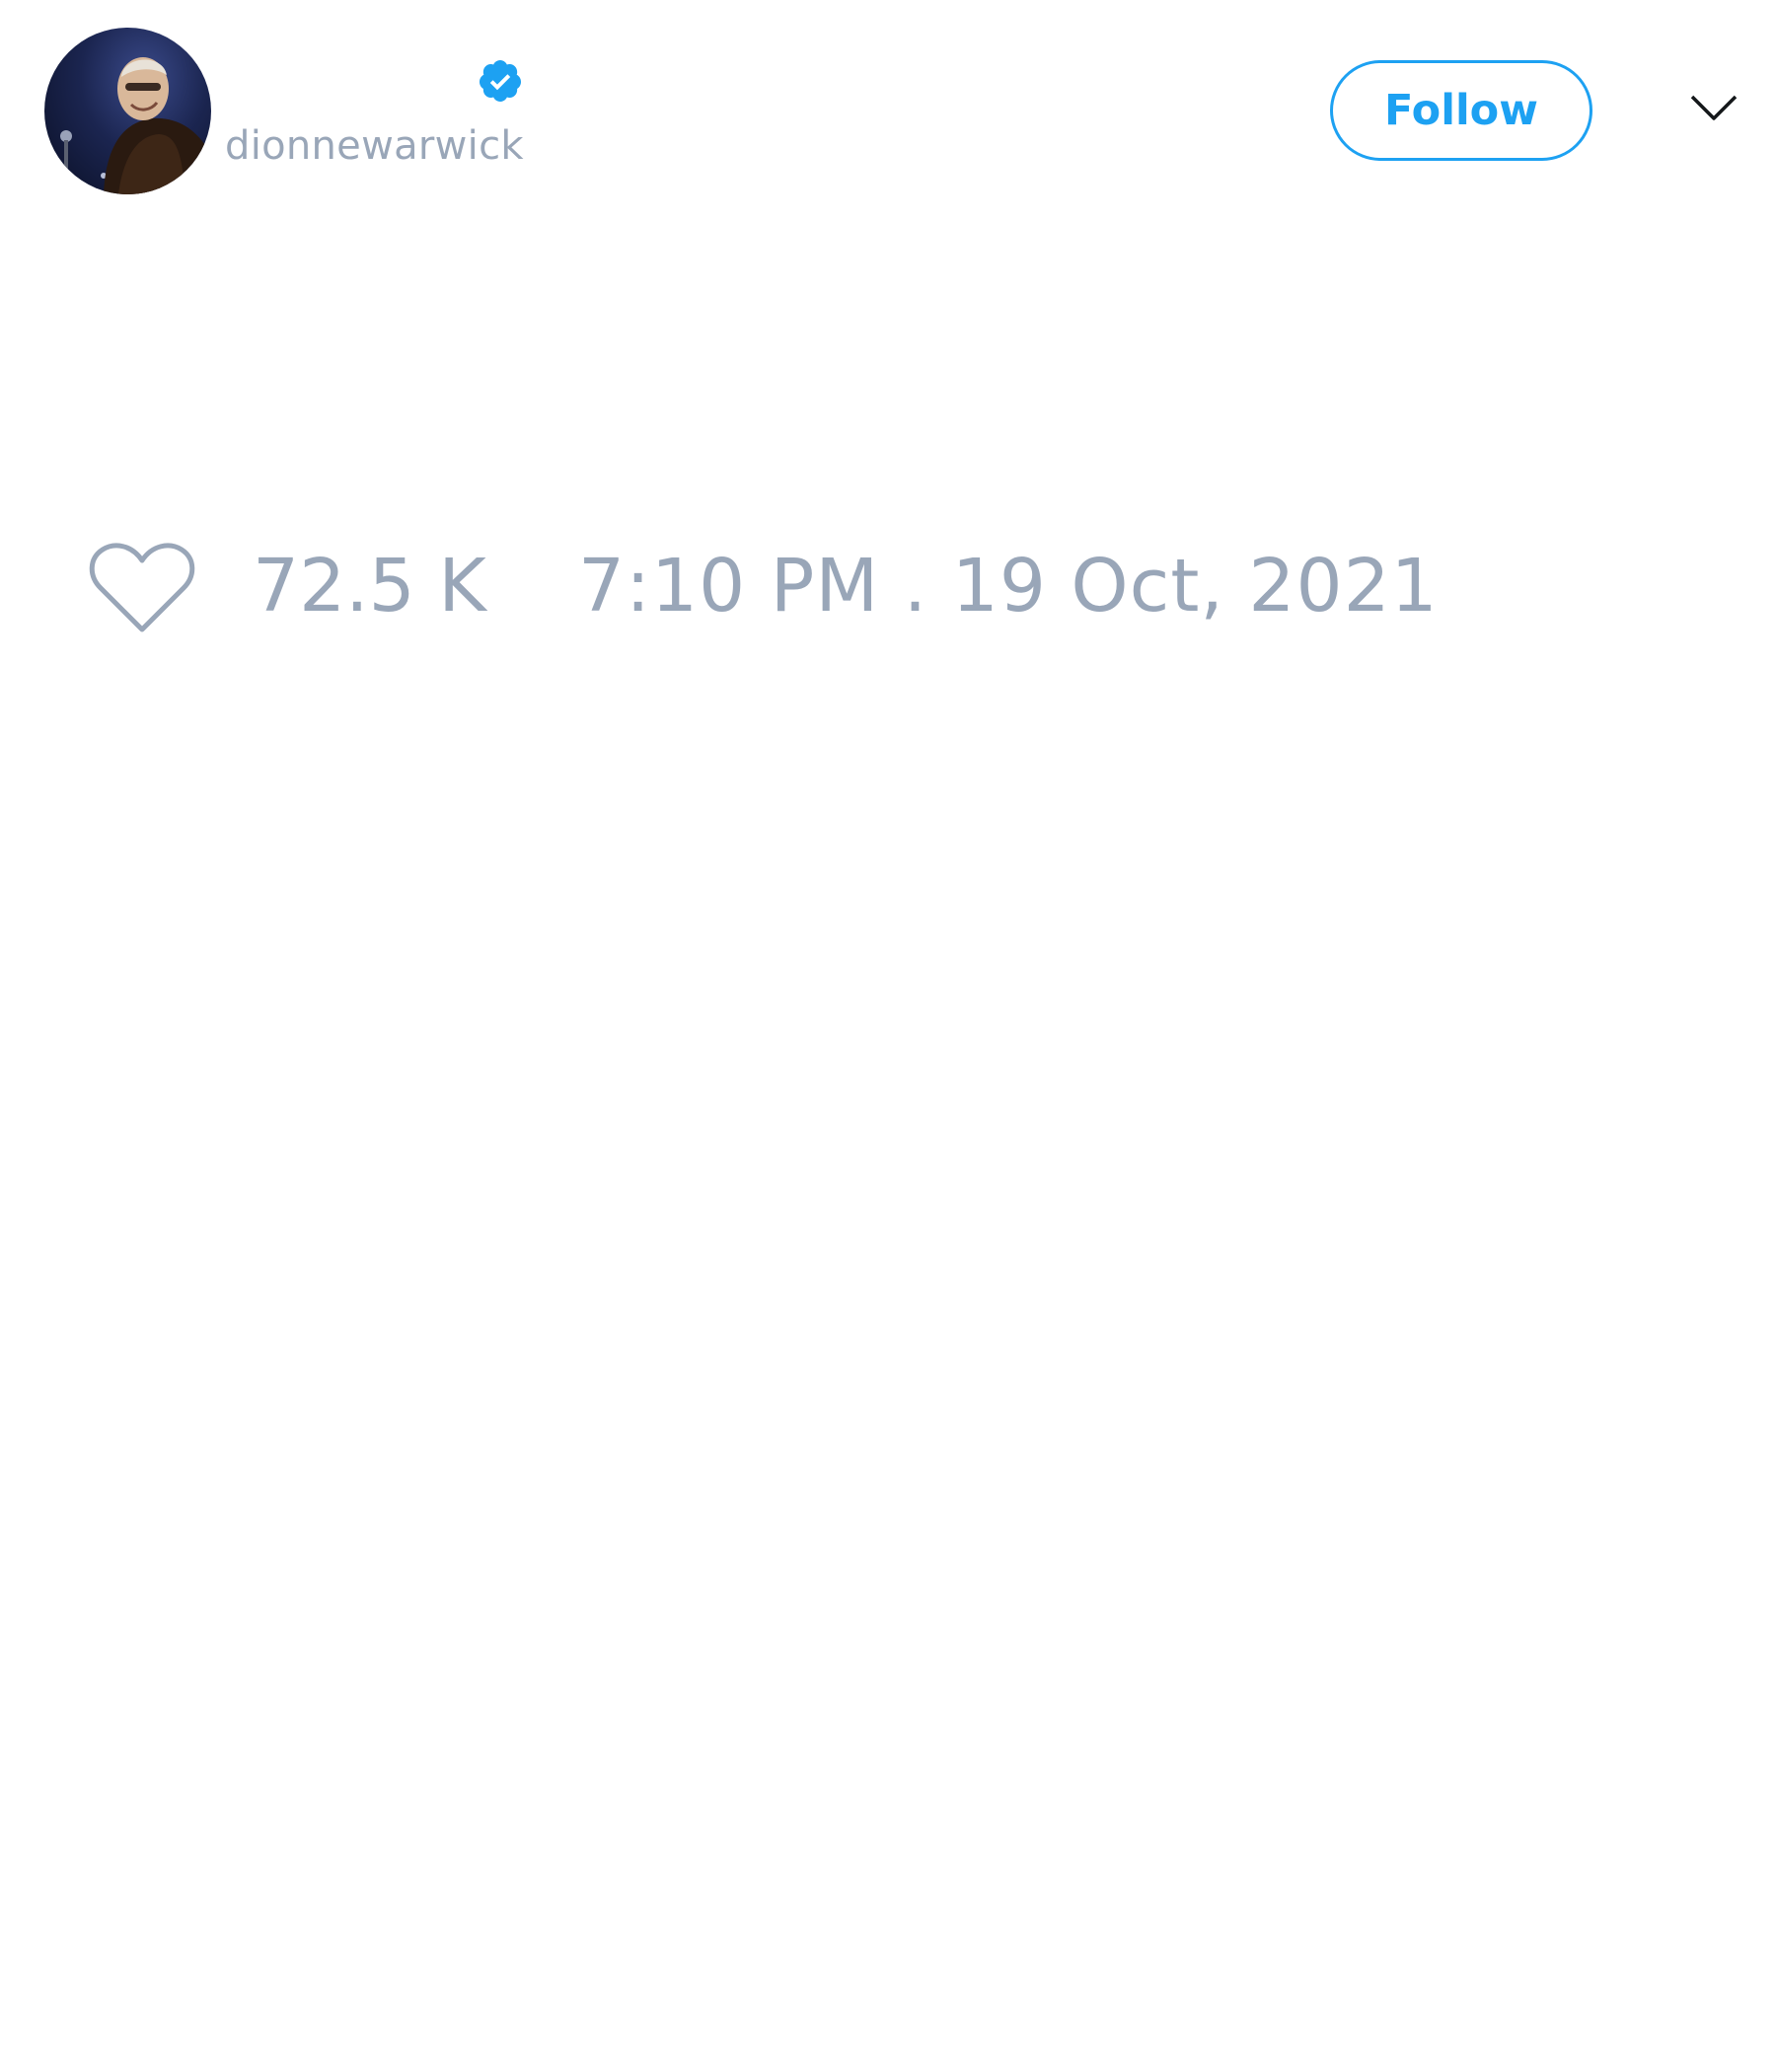  I want to click on follow-button: Follow, so click(1461, 111).